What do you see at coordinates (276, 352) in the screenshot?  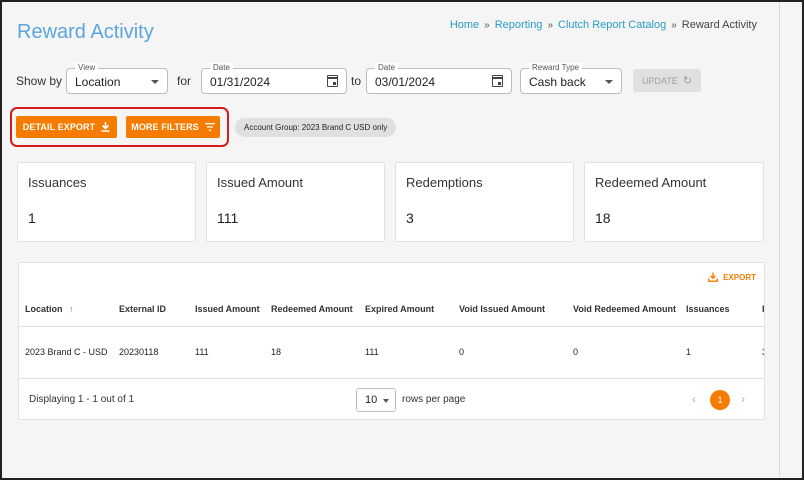 I see `cell-redeemed-amount: 18` at bounding box center [276, 352].